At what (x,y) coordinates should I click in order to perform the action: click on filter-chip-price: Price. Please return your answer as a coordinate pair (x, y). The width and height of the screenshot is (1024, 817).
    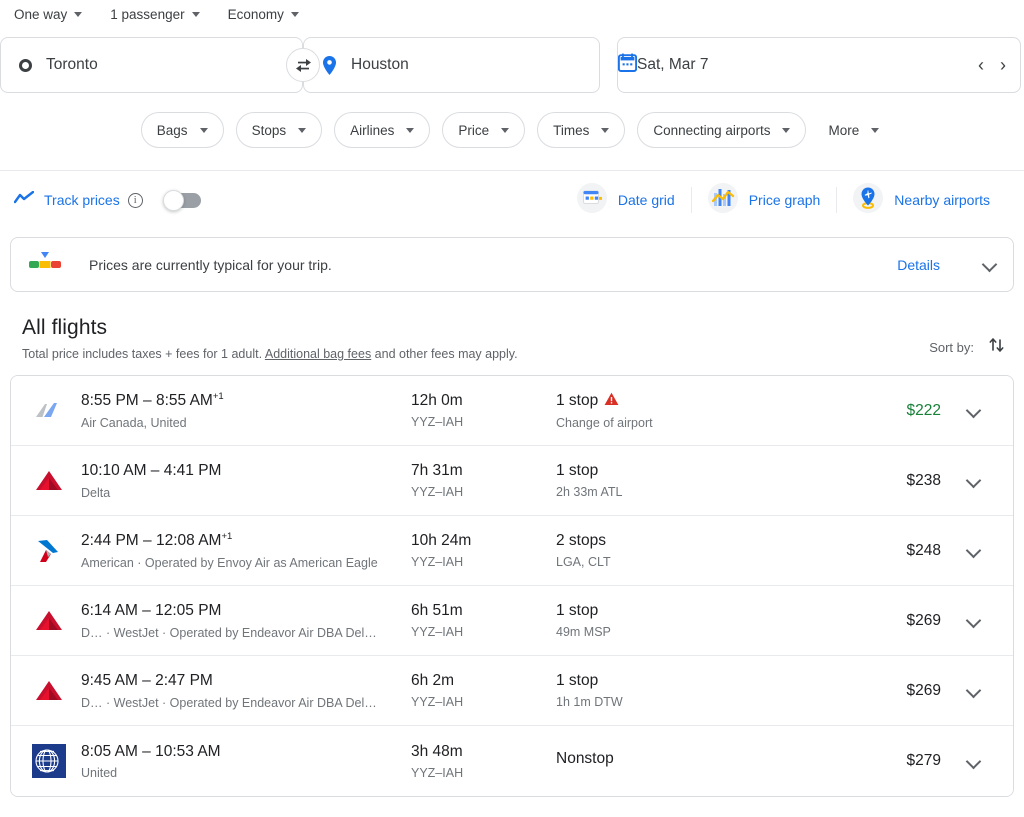
    Looking at the image, I should click on (484, 130).